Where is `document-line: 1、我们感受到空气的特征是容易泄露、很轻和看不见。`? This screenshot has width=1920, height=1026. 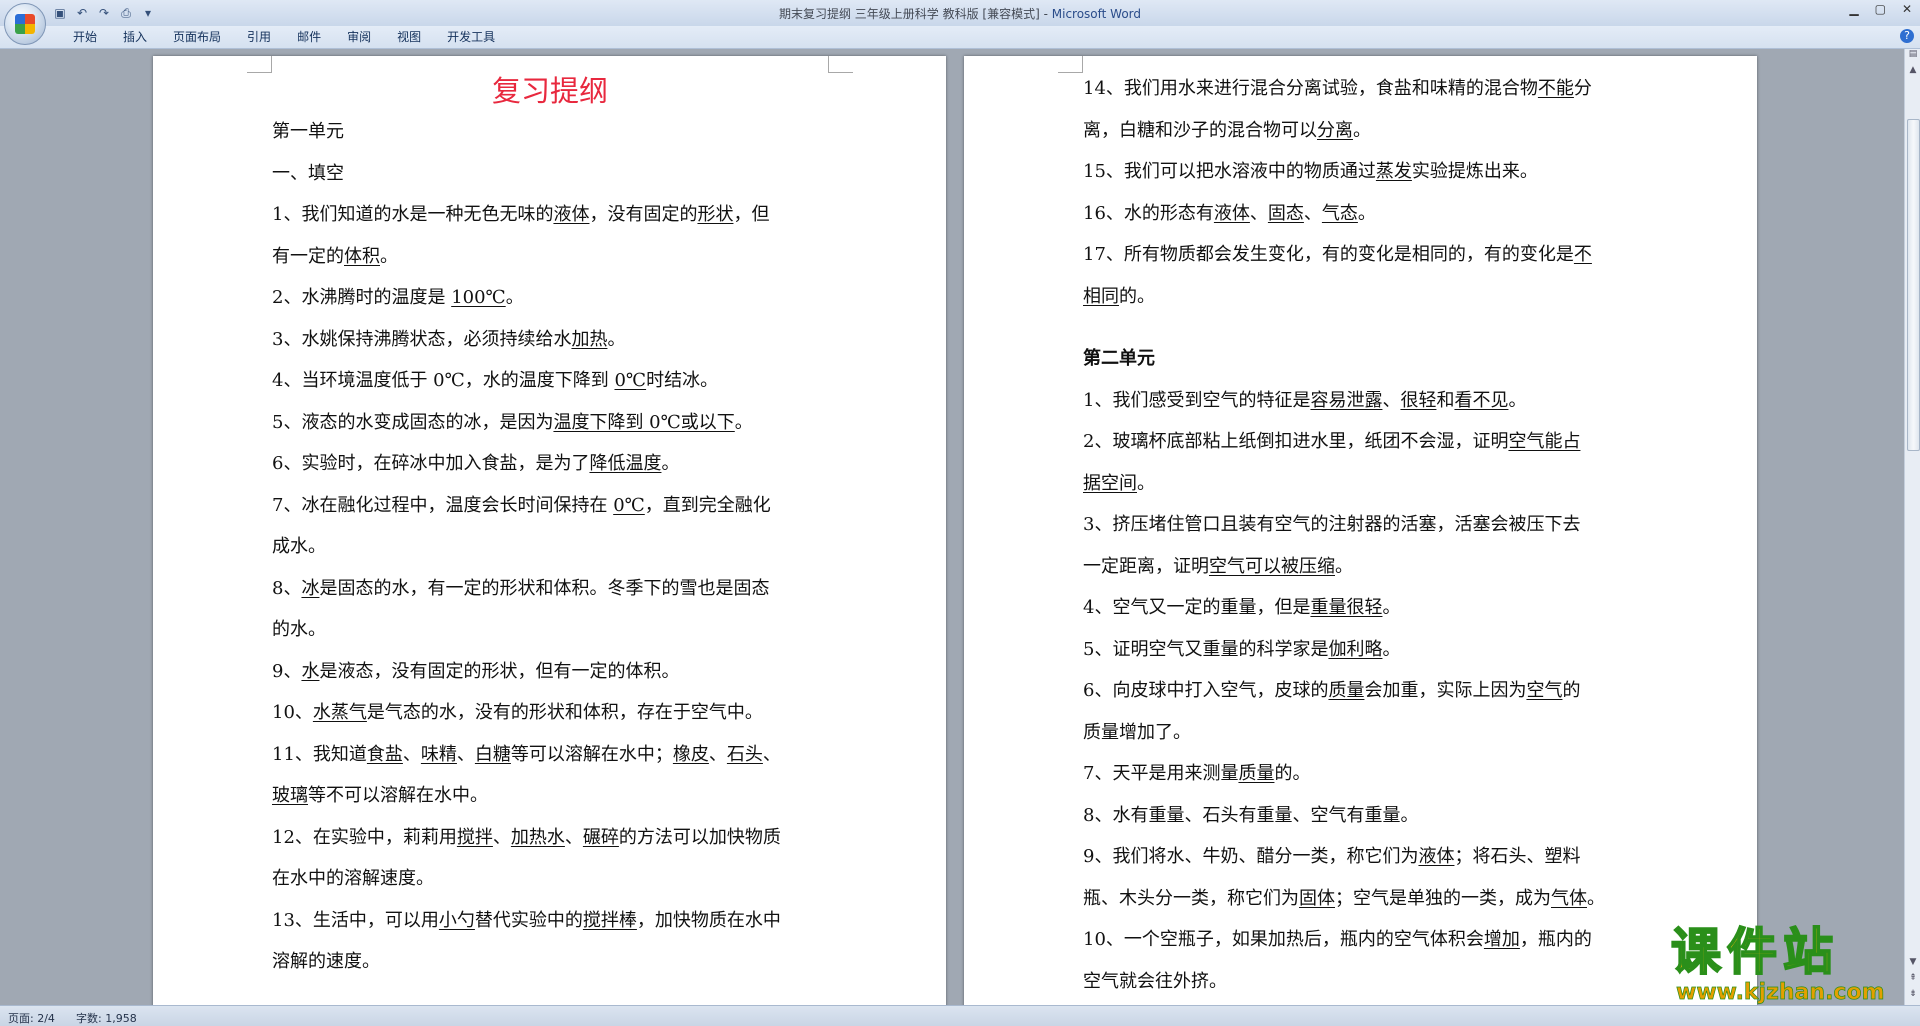
document-line: 1、我们感受到空气的特征是容易泄露、很轻和看不见。 is located at coordinates (1305, 400).